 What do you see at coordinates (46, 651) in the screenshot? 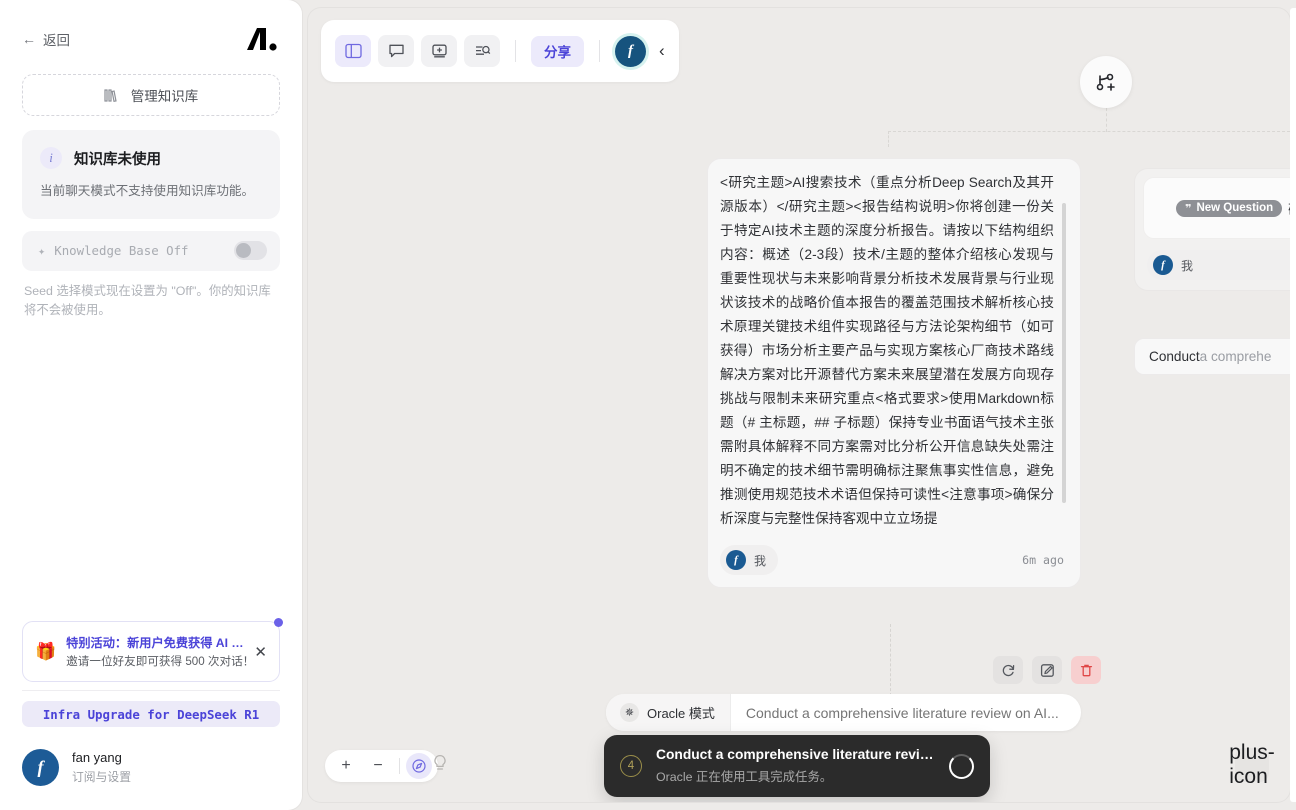
I see `gift-icon: 🎁` at bounding box center [46, 651].